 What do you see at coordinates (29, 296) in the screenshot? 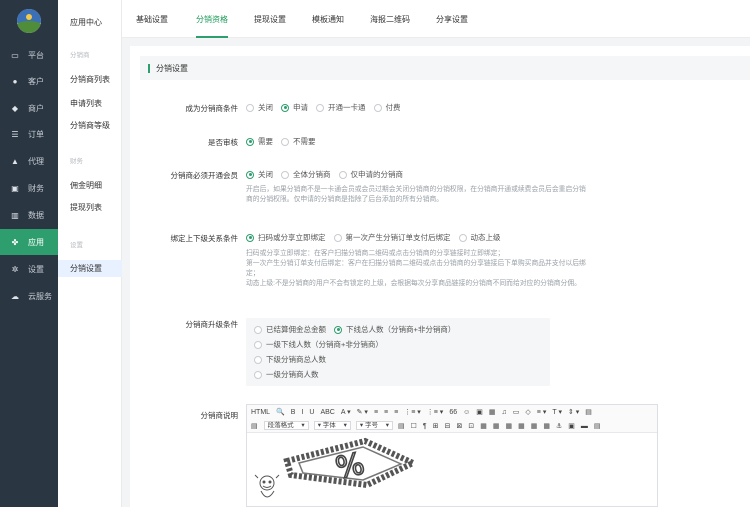
I see `sidebar-item-cloud: ☁ 云服务` at bounding box center [29, 296].